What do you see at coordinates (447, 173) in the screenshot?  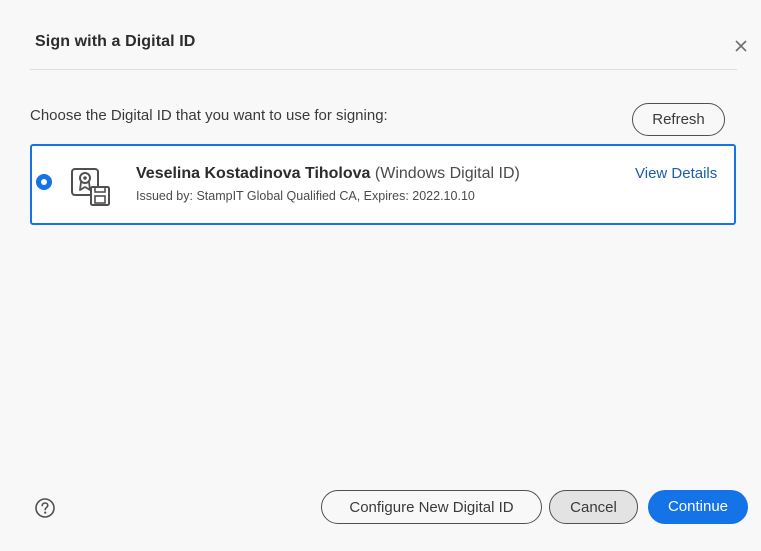 I see `digital-id-type: (Windows Digital ID)` at bounding box center [447, 173].